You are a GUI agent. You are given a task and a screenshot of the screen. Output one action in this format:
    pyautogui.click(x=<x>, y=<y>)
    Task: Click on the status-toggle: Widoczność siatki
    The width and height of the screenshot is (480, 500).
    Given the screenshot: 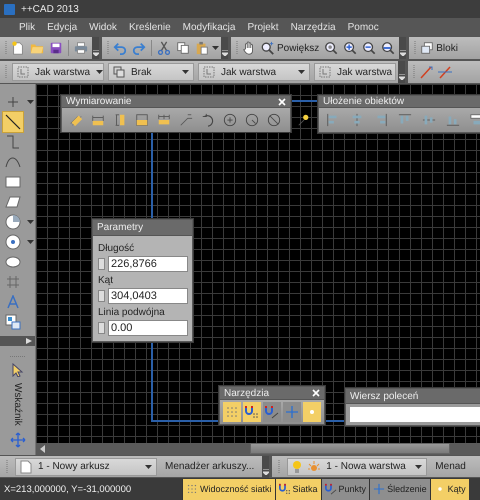 What is the action you would take?
    pyautogui.click(x=228, y=489)
    